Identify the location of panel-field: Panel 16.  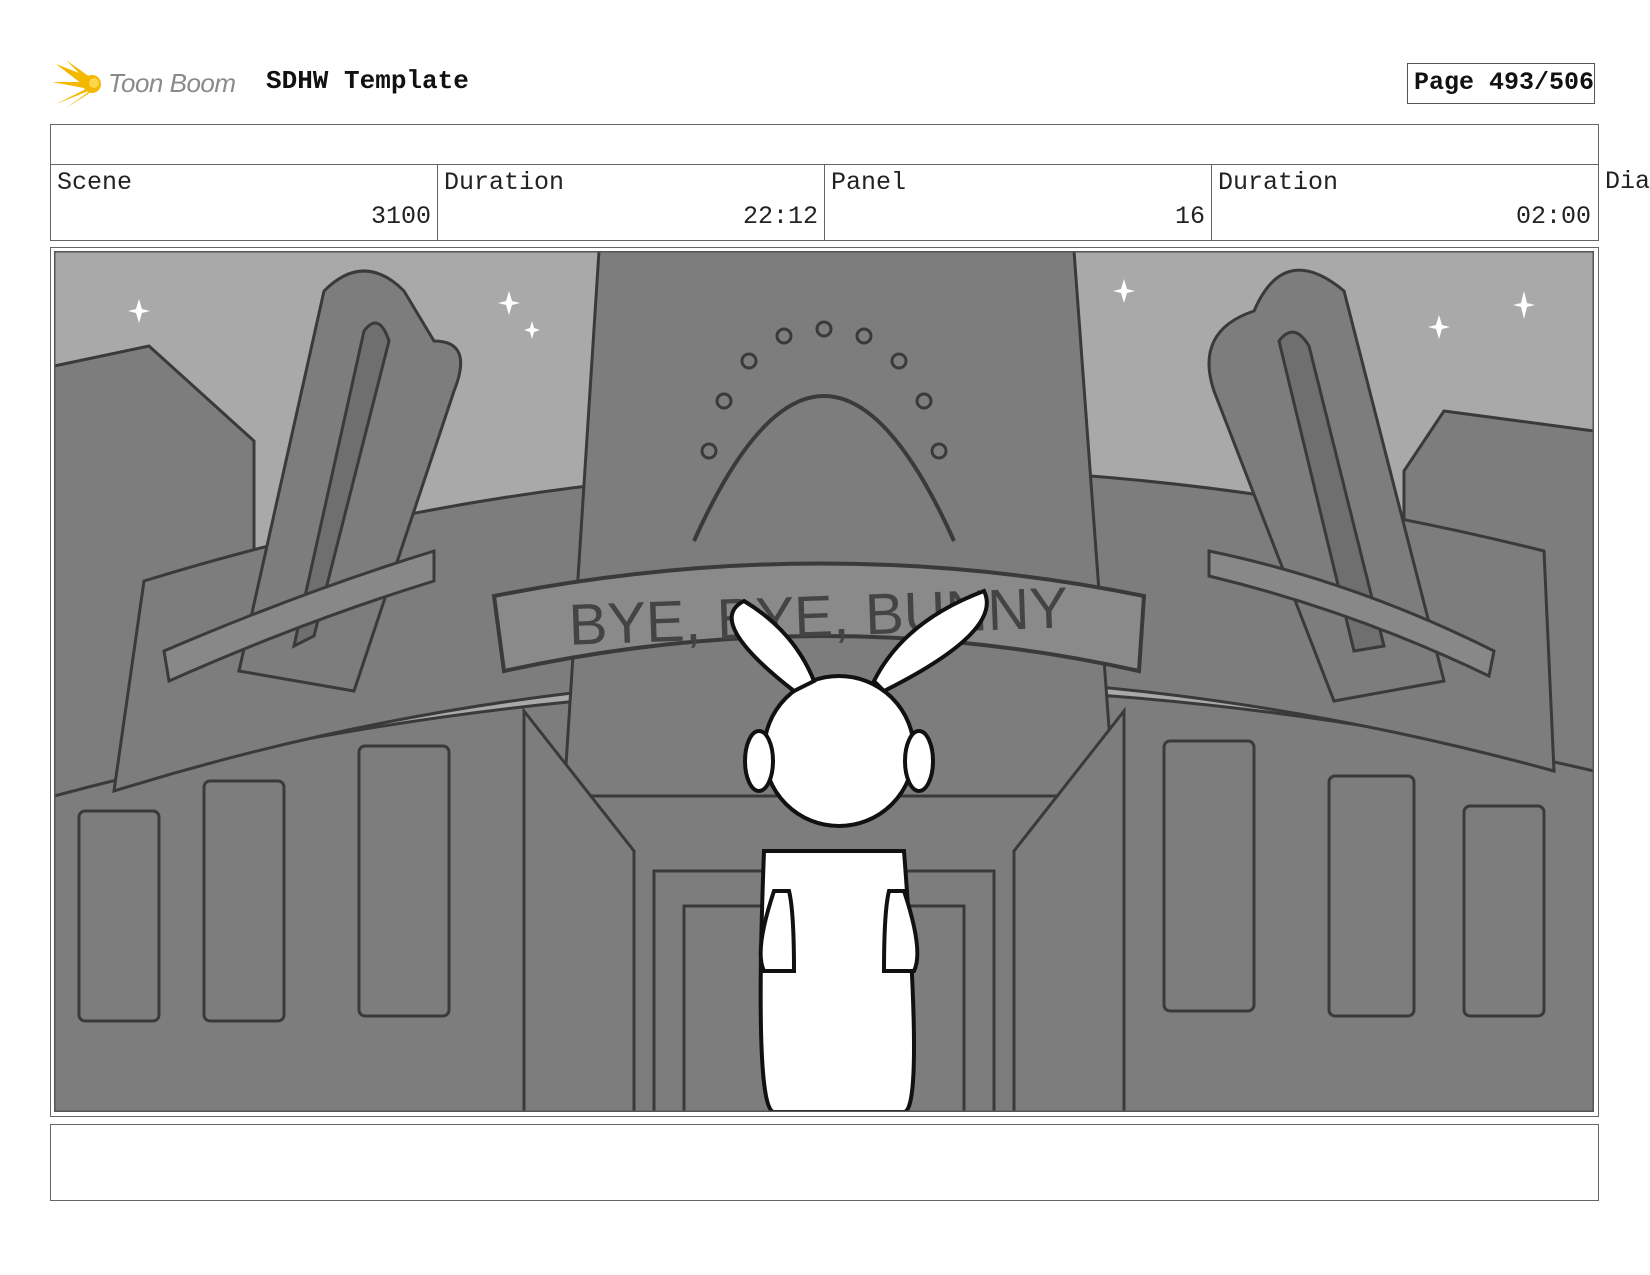
(1018, 202).